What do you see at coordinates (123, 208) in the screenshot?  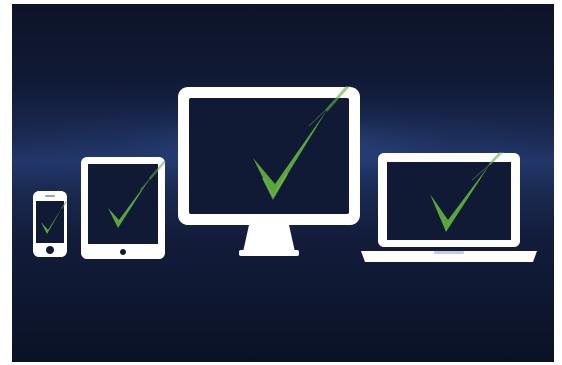 I see `tablet-icon` at bounding box center [123, 208].